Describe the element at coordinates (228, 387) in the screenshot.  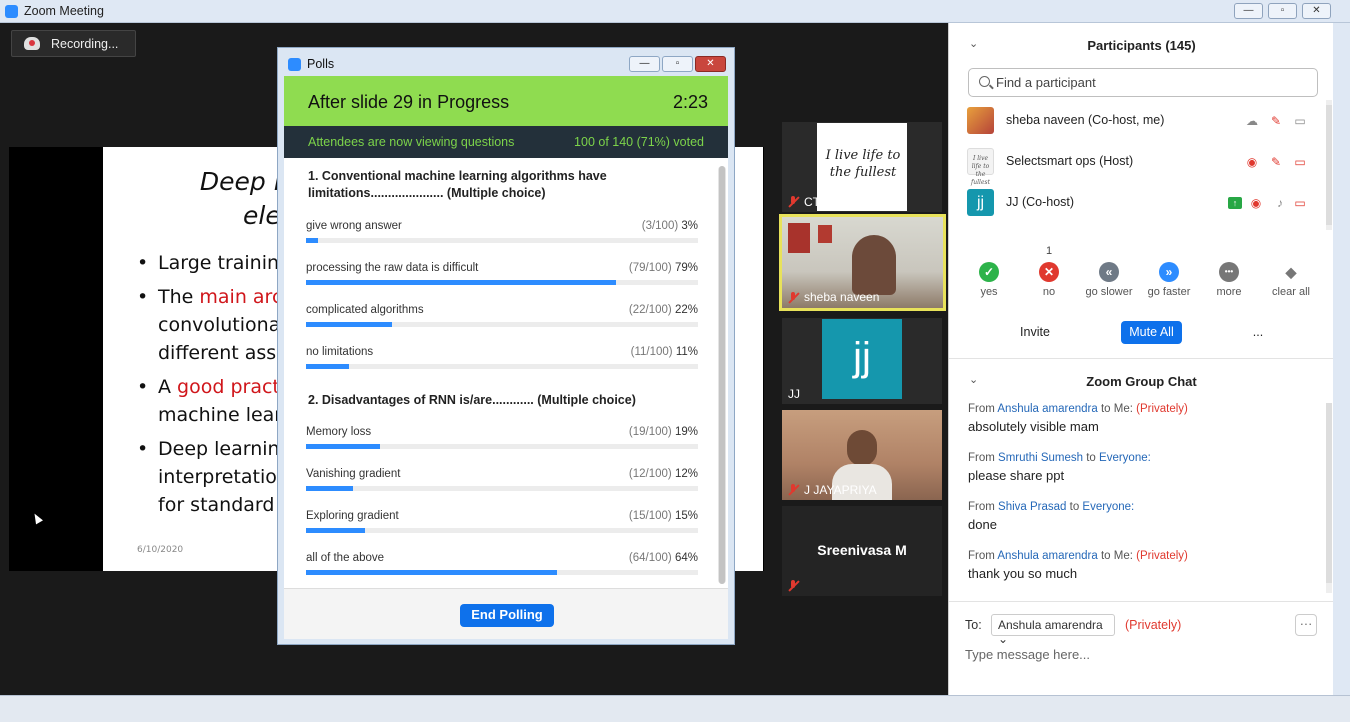
I see `bullet-highlight: good pract` at that location.